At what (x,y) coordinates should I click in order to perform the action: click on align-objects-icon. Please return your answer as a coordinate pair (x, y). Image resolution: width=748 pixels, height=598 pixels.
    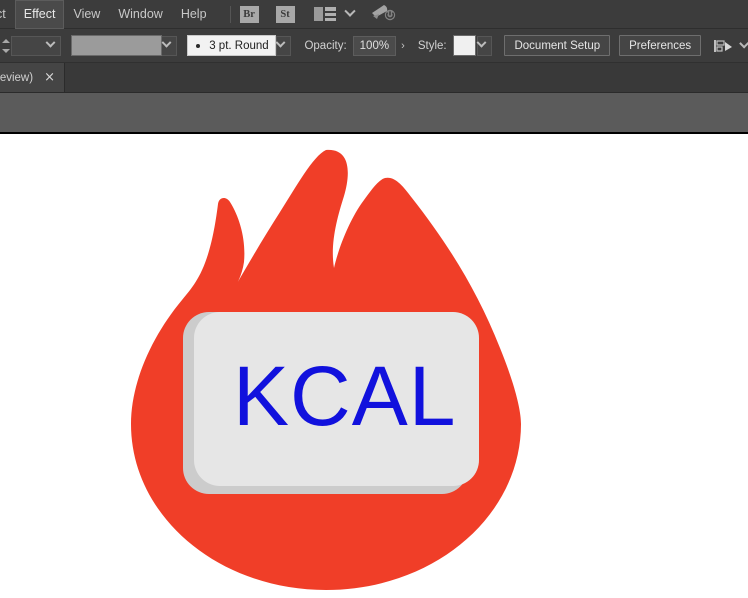
    Looking at the image, I should click on (723, 46).